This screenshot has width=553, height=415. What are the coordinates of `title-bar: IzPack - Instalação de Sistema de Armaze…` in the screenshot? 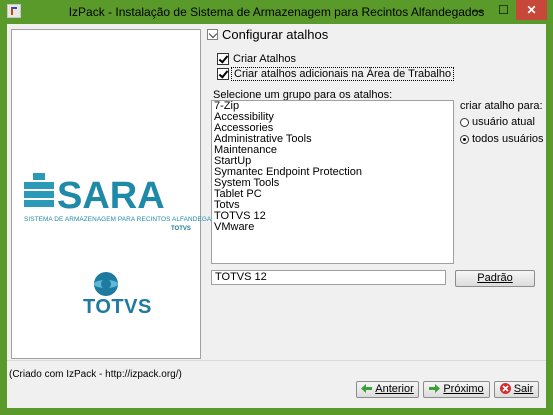 It's located at (276, 12).